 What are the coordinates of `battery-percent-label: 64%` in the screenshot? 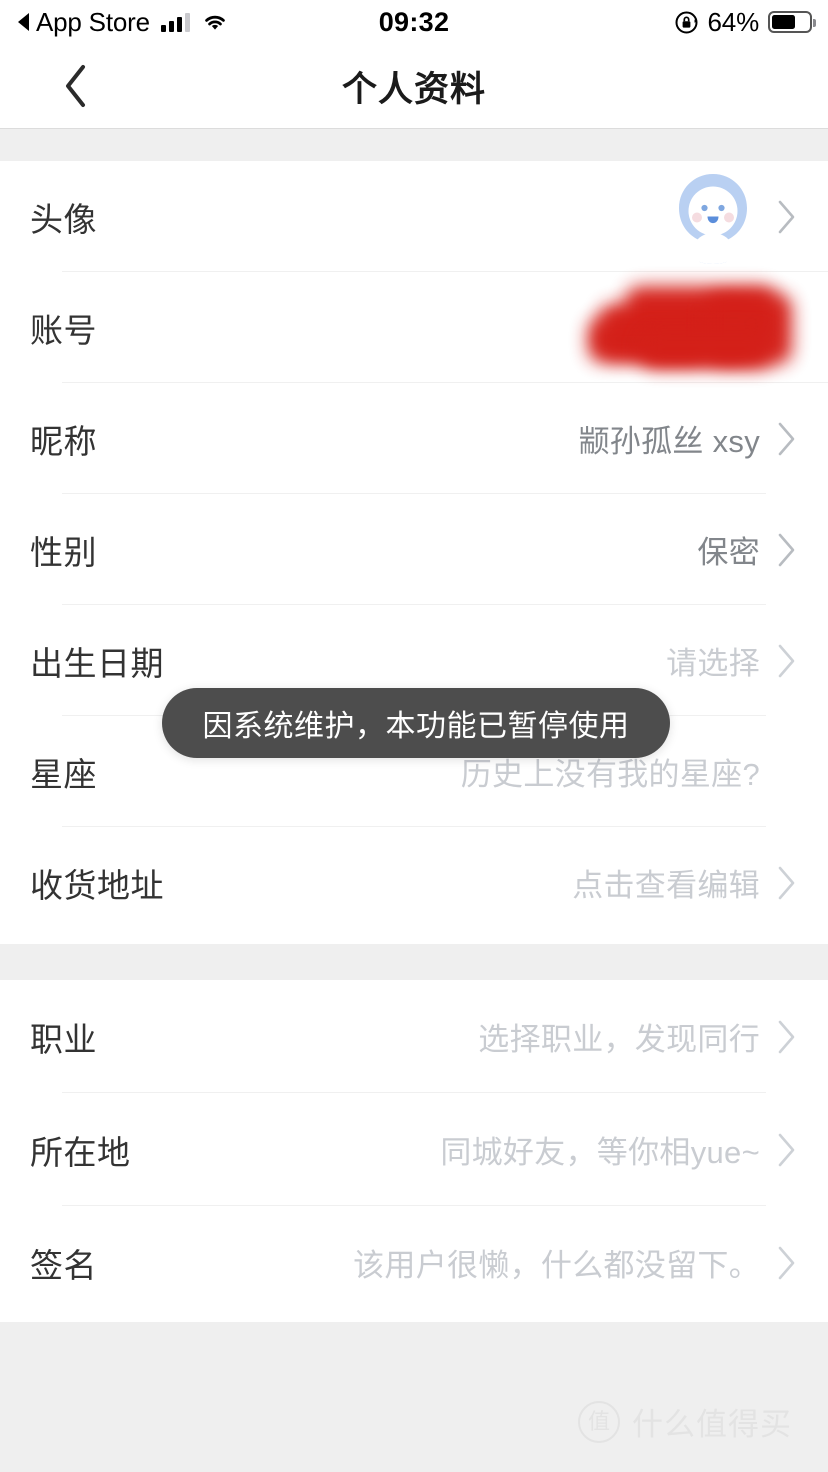 It's located at (733, 21).